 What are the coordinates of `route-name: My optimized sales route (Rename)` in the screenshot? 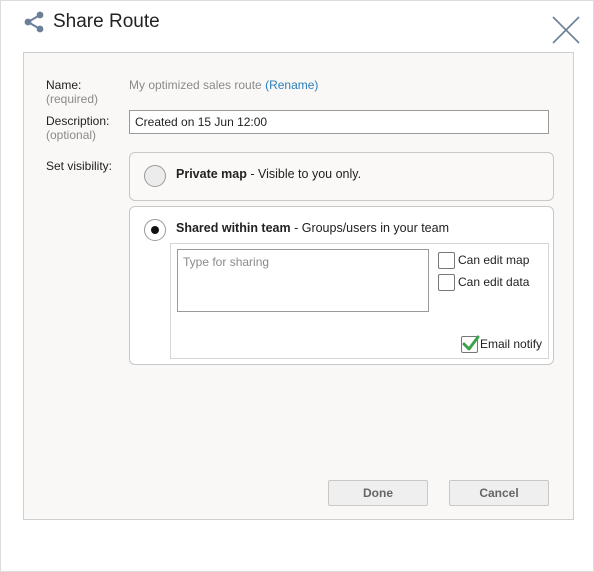 It's located at (223, 85).